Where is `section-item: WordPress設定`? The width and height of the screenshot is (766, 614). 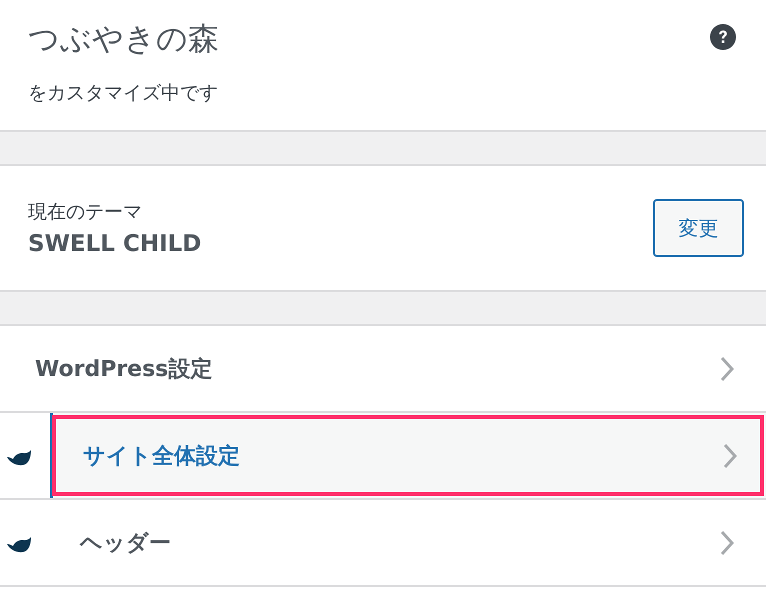
section-item: WordPress設定 is located at coordinates (383, 368).